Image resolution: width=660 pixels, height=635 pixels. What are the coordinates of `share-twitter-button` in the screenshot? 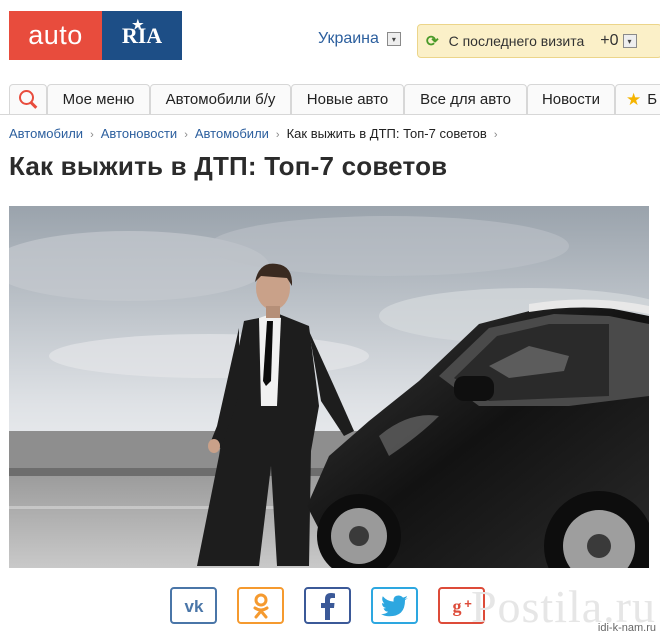 It's located at (394, 605).